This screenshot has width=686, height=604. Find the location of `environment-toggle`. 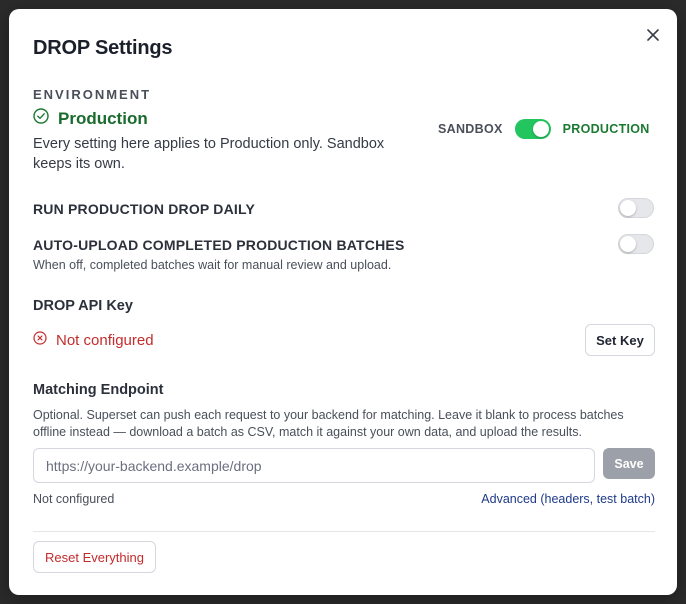

environment-toggle is located at coordinates (532, 129).